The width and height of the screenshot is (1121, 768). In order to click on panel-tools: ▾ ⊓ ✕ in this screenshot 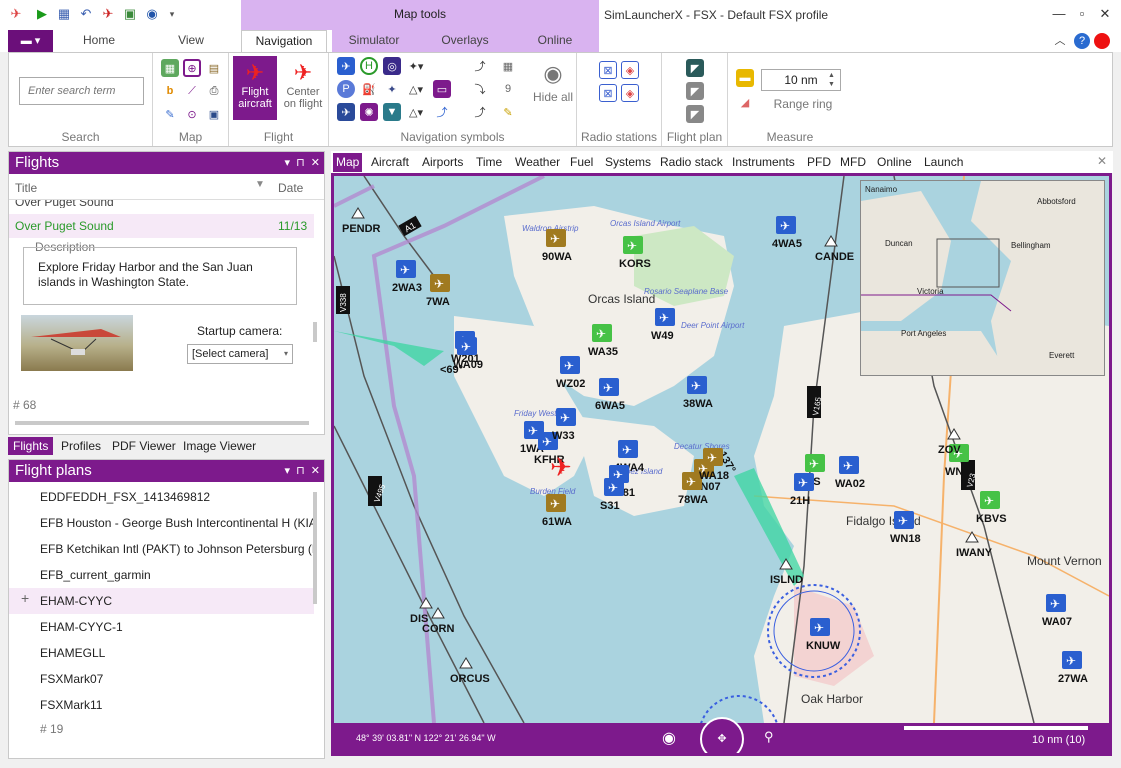, I will do `click(302, 163)`.